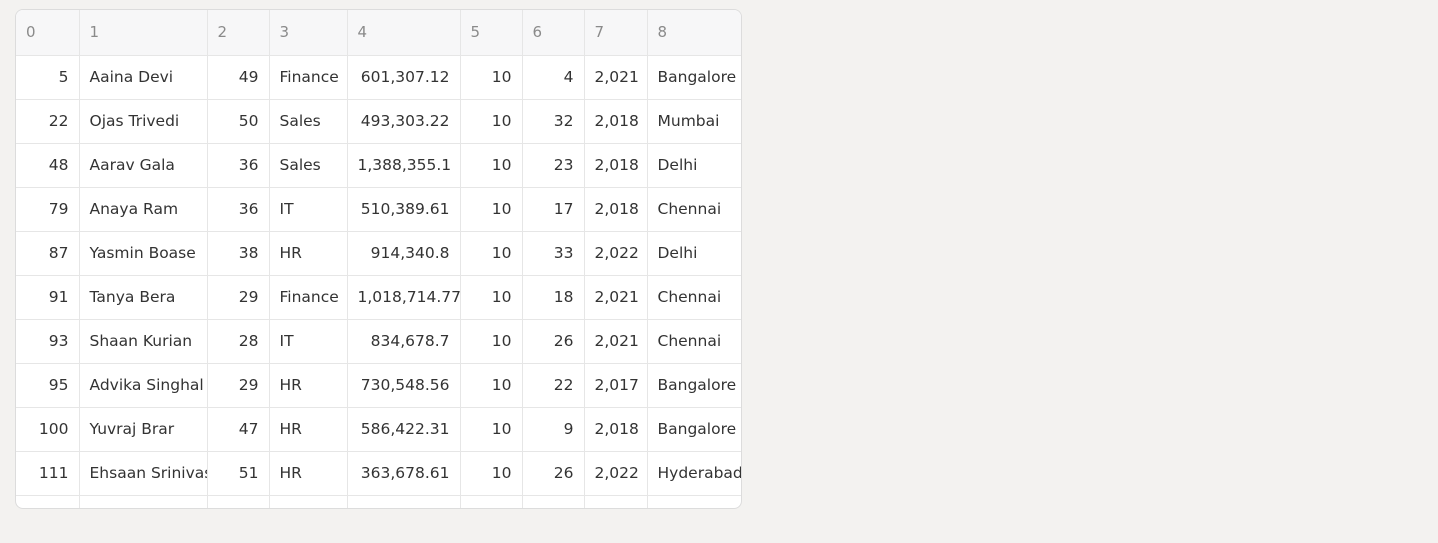 This screenshot has width=1438, height=543. Describe the element at coordinates (404, 77) in the screenshot. I see `table-cell: 601,307.12` at that location.